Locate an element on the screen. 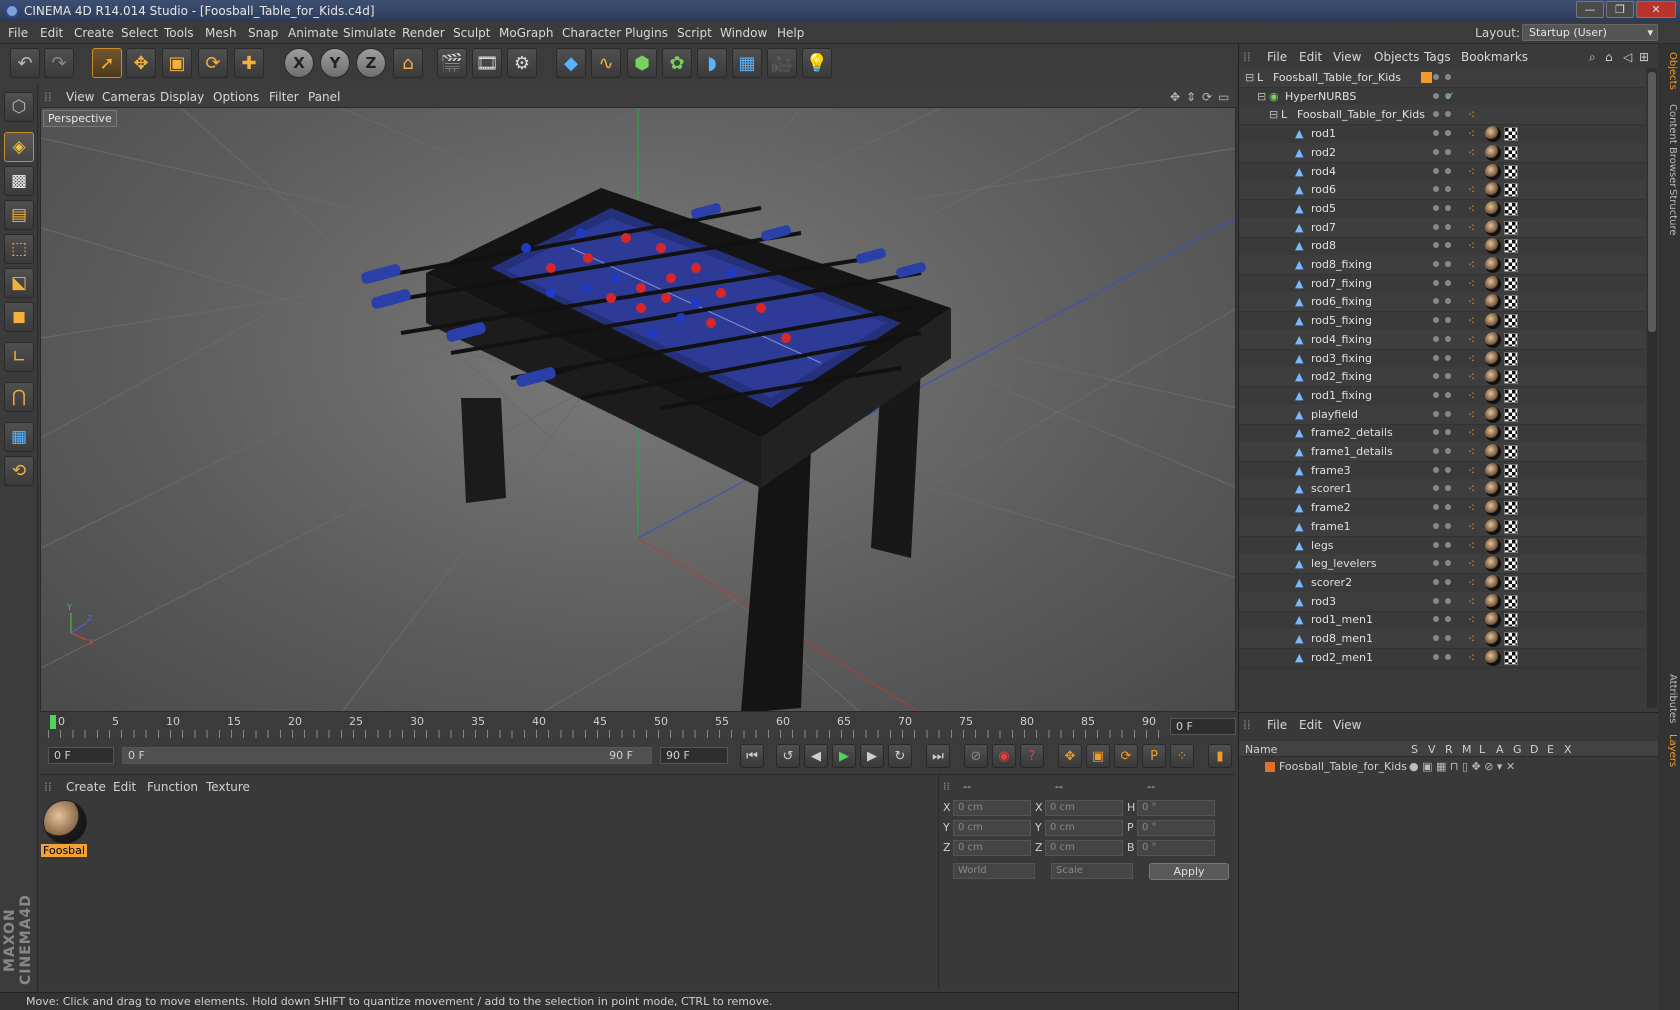 The image size is (1680, 1010). object-row: ▲ leg_levelers ⁖ is located at coordinates (1442, 564).